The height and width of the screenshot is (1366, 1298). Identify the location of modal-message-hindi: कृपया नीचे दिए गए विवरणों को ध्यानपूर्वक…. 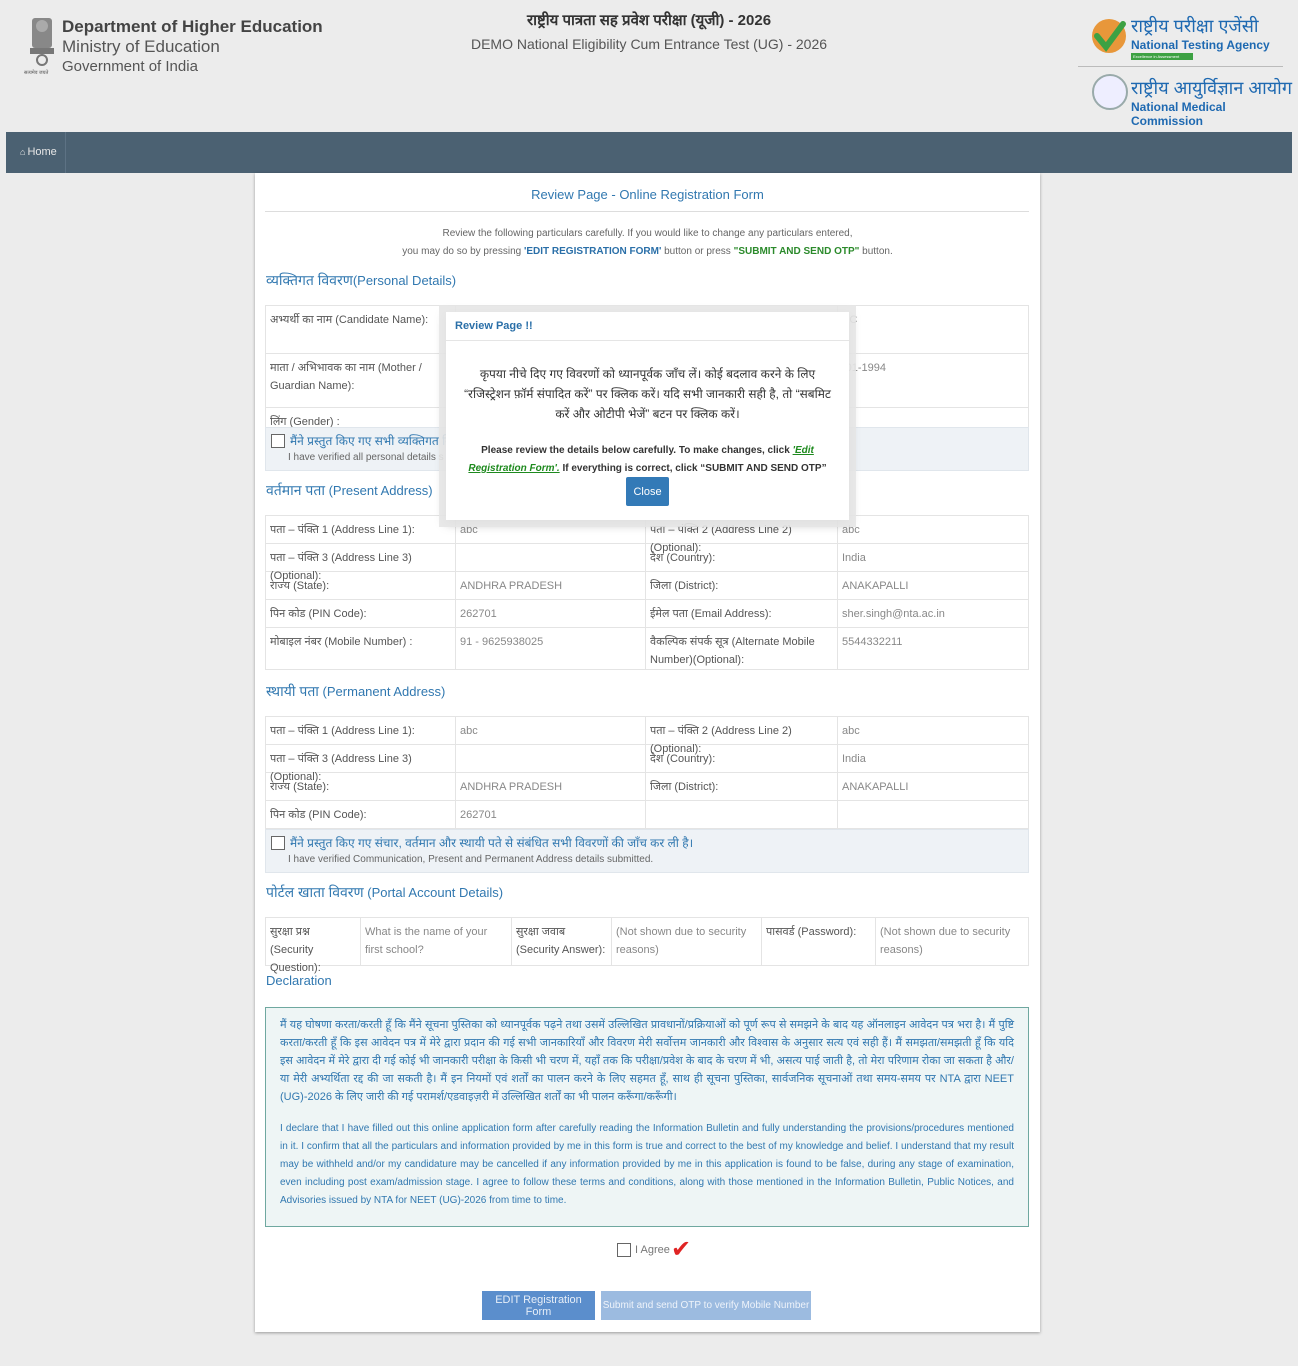
(647, 394).